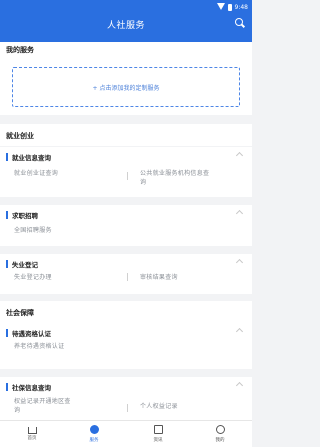 The height and width of the screenshot is (447, 320). What do you see at coordinates (176, 178) in the screenshot?
I see `public-employment-agency-query-link: 公共就业服务机构信息查询` at bounding box center [176, 178].